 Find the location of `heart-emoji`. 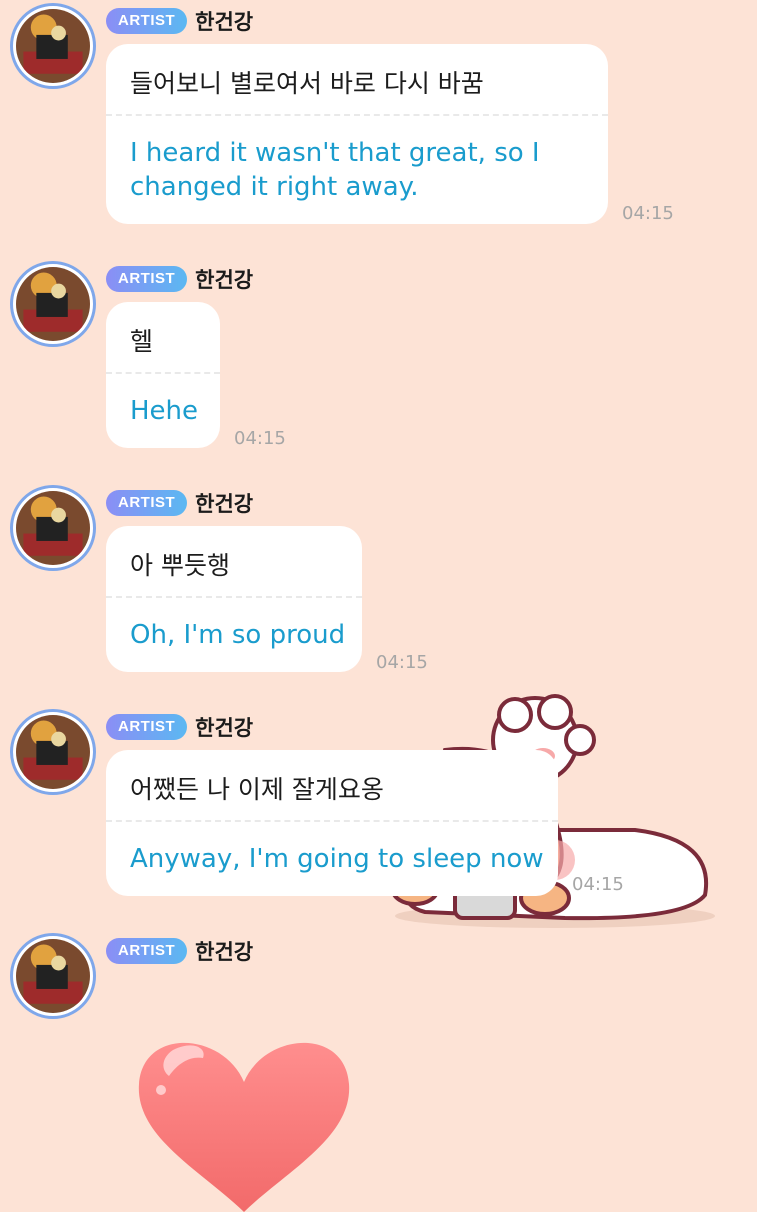

heart-emoji is located at coordinates (244, 1117).